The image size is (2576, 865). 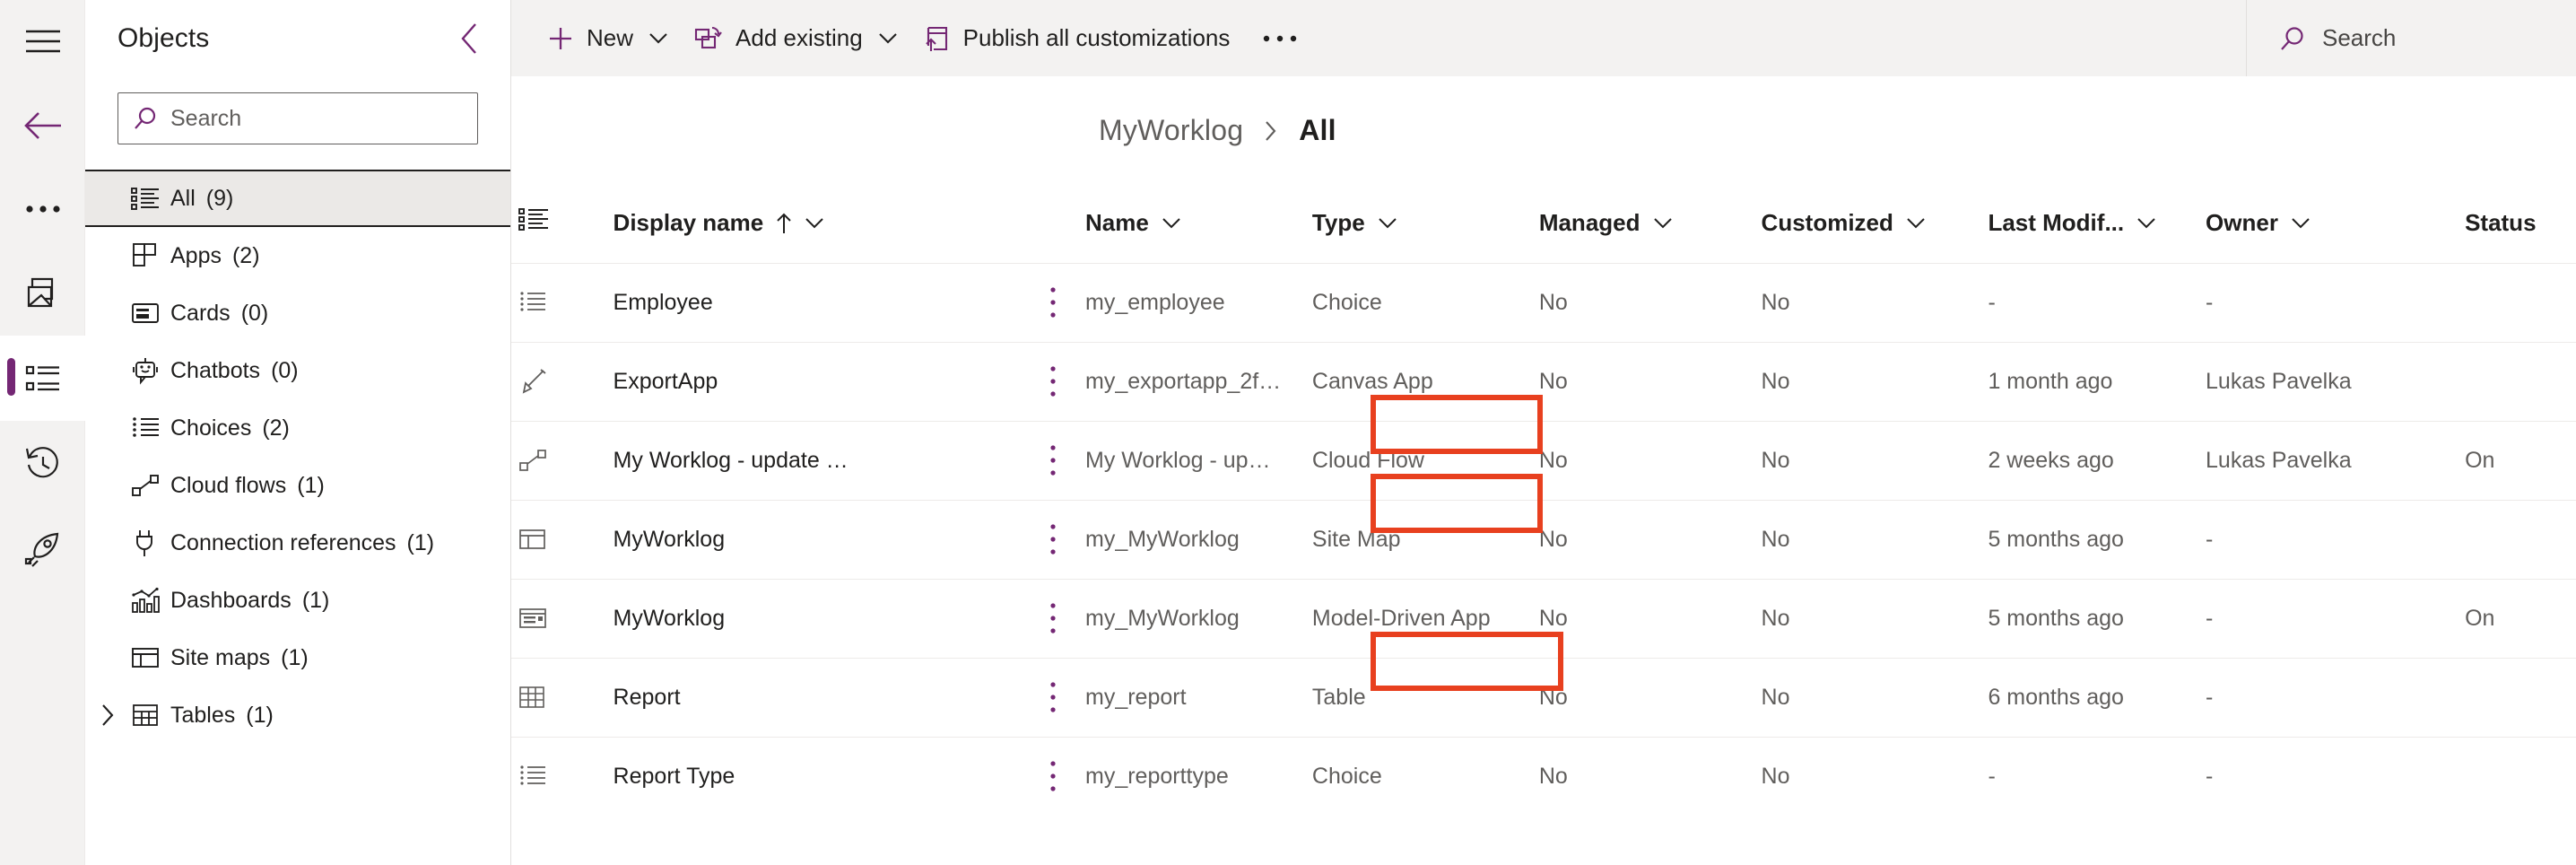 I want to click on sidebar-item-dashboards: Dashboards (1), so click(x=297, y=601).